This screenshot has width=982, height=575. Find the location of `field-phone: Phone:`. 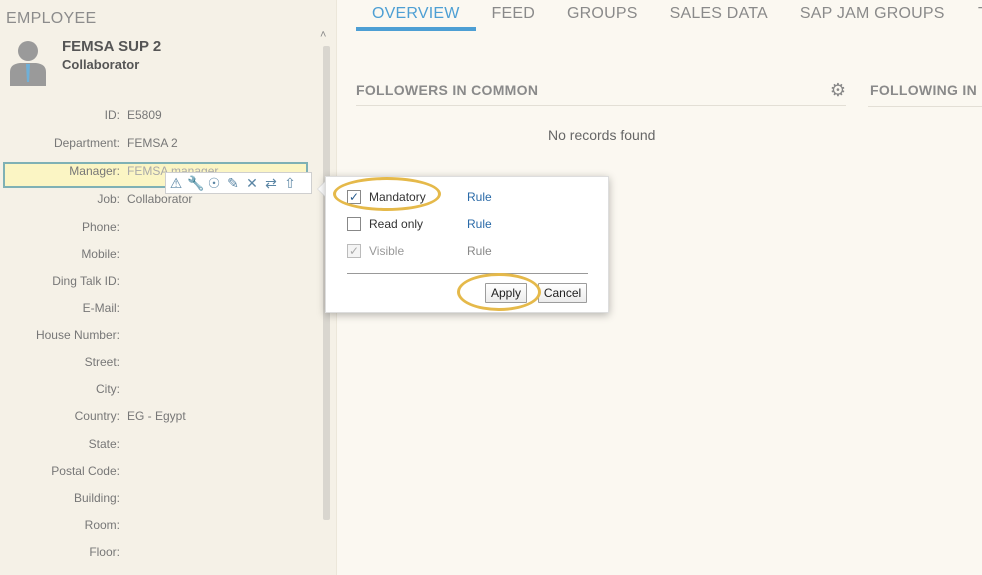

field-phone: Phone: is located at coordinates (100, 227).